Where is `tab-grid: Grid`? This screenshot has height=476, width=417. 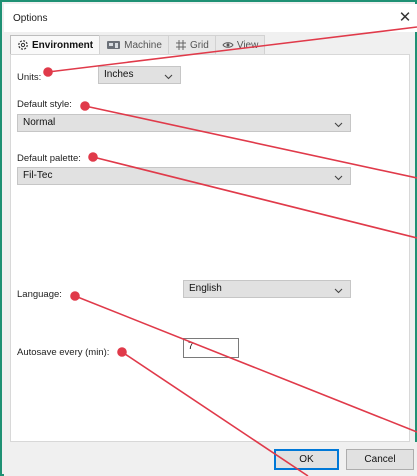 tab-grid: Grid is located at coordinates (191, 44).